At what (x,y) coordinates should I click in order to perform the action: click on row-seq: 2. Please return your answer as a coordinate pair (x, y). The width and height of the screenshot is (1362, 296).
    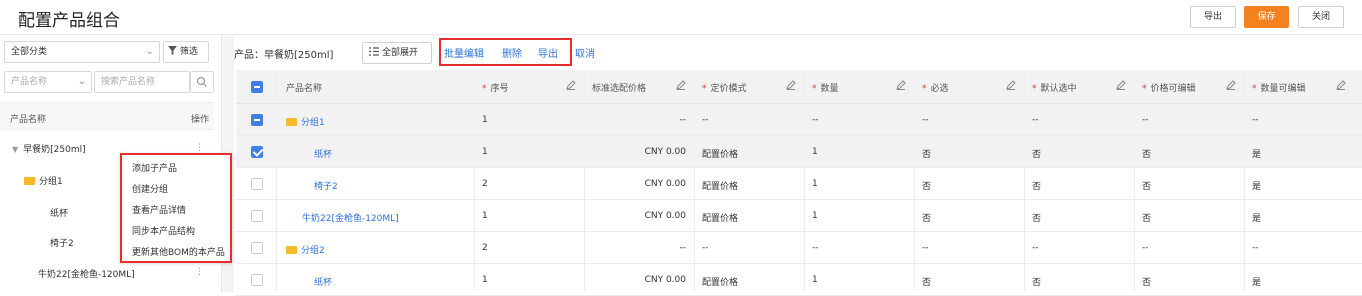
    Looking at the image, I should click on (485, 184).